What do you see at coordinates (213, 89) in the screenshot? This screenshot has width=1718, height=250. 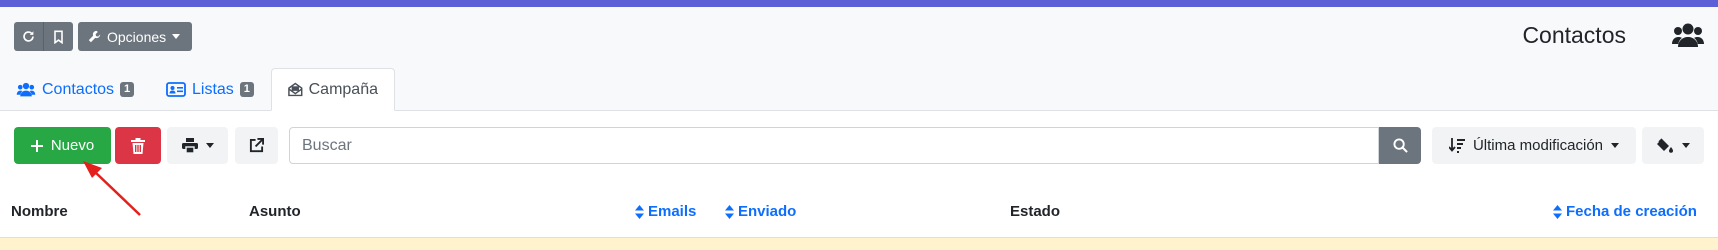 I see `tab-listas-label: Listas` at bounding box center [213, 89].